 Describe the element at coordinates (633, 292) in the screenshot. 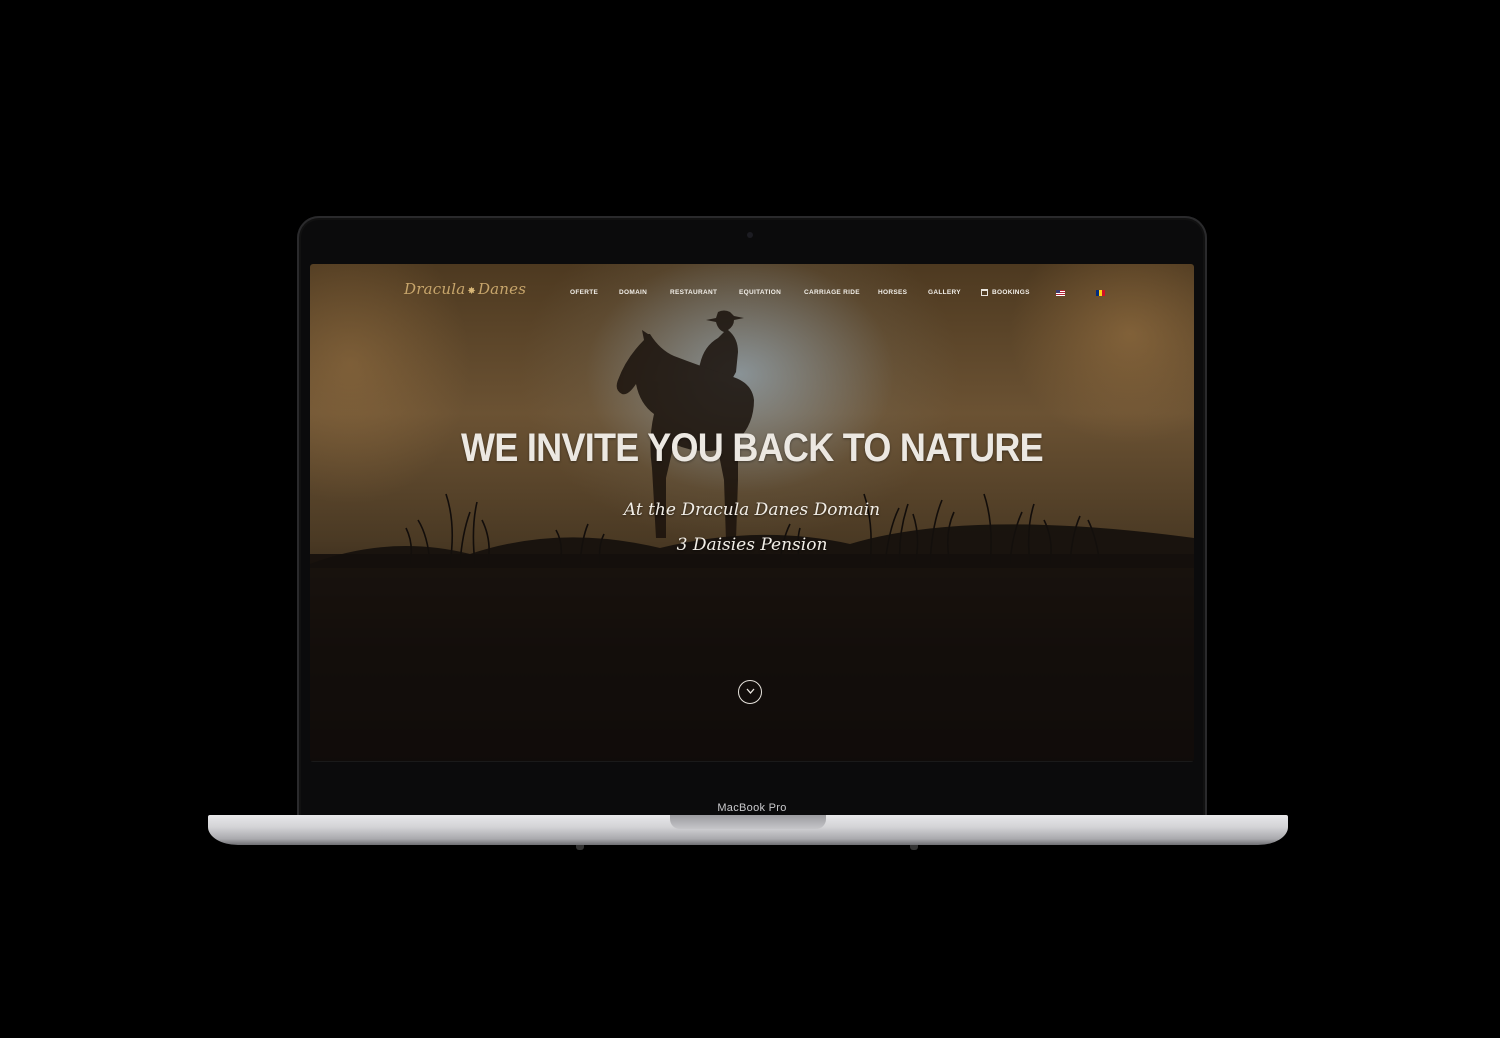

I see `nav-item-domain: DOMAIN` at that location.